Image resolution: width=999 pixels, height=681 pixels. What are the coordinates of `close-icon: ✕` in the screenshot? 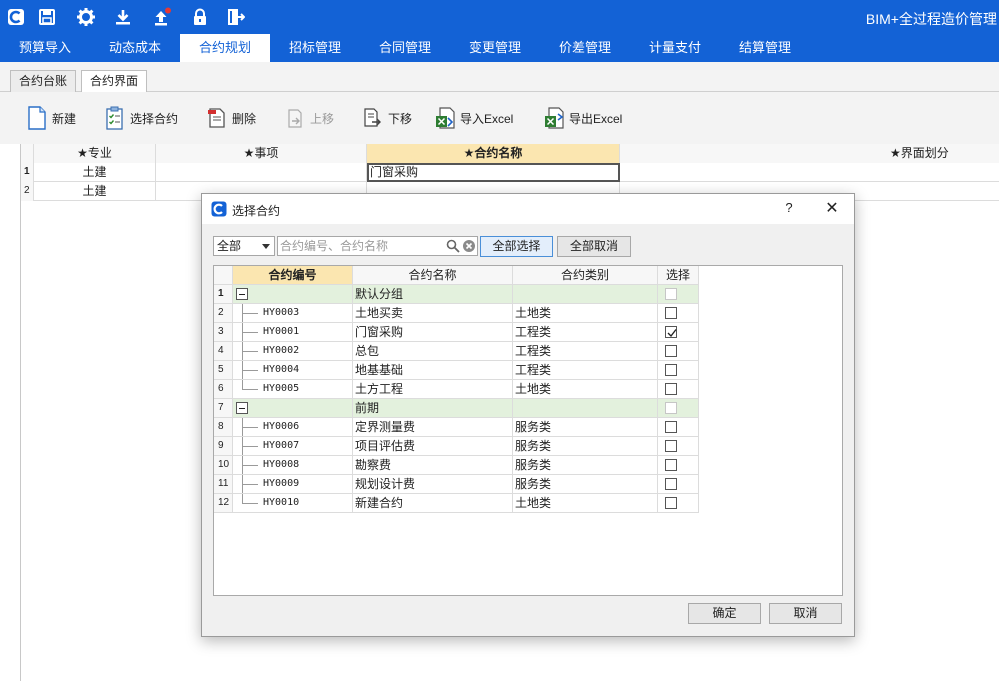 It's located at (832, 209).